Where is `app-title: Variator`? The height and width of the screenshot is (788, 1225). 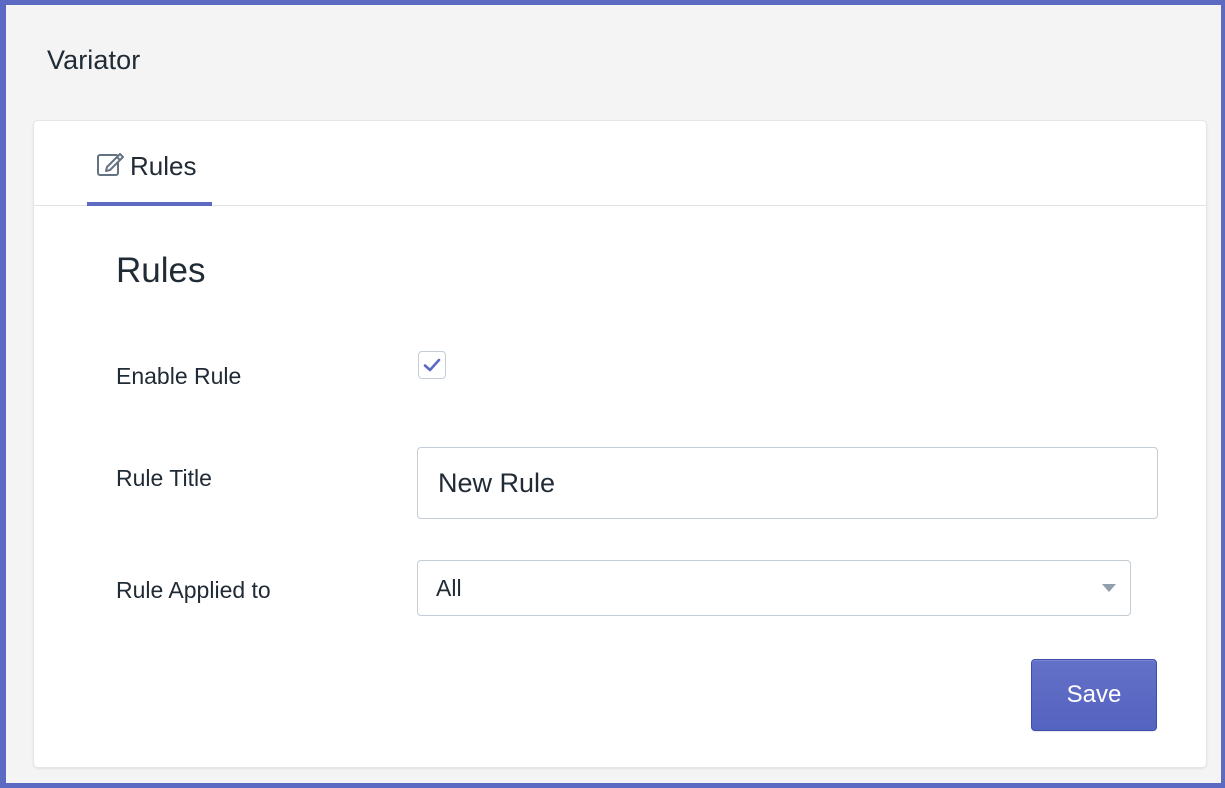 app-title: Variator is located at coordinates (94, 60).